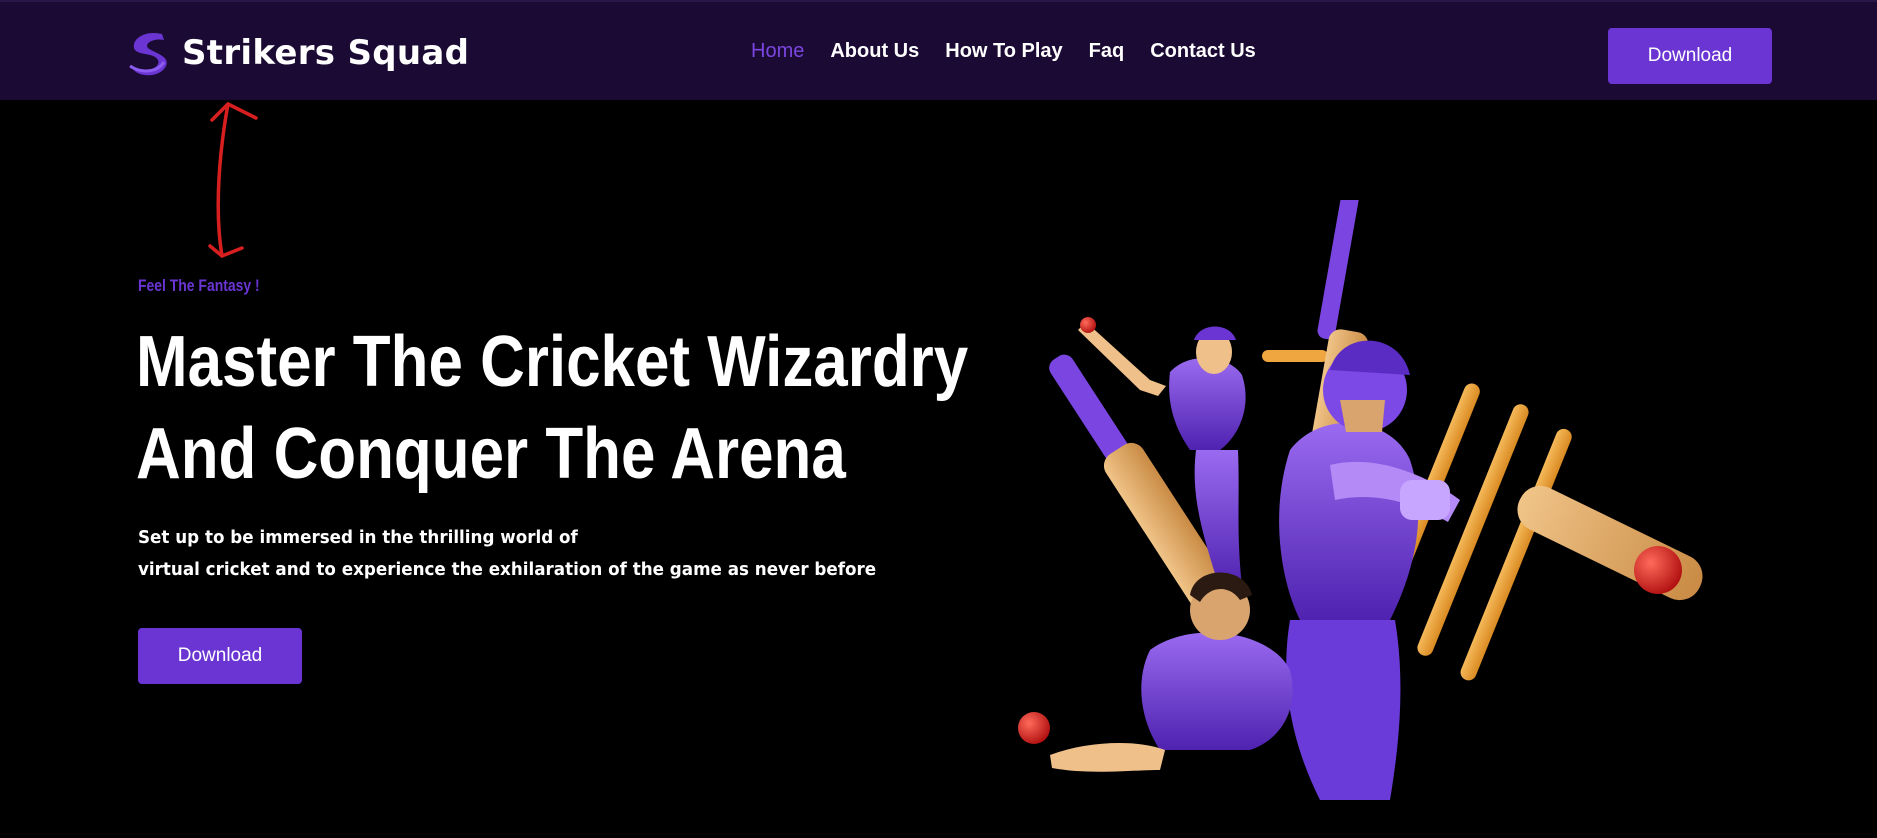 This screenshot has width=1877, height=838. Describe the element at coordinates (777, 51) in the screenshot. I see `nav-home: Home` at that location.